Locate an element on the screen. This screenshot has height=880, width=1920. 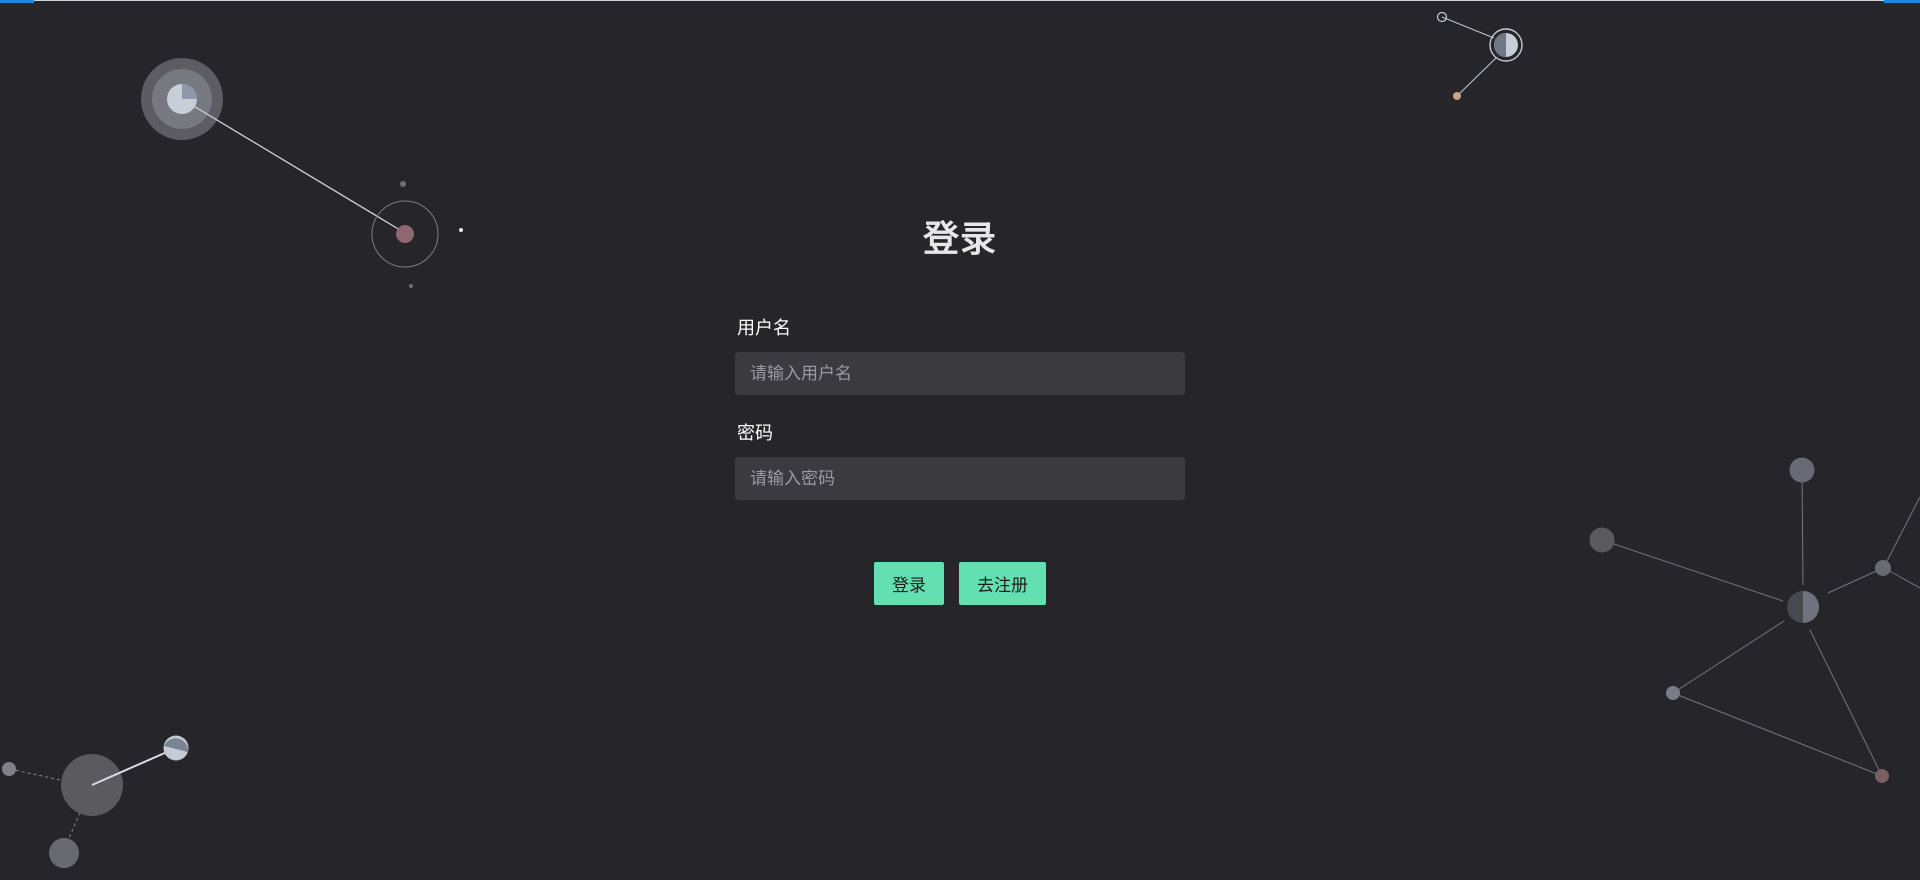
tiny-node is located at coordinates (403, 184).